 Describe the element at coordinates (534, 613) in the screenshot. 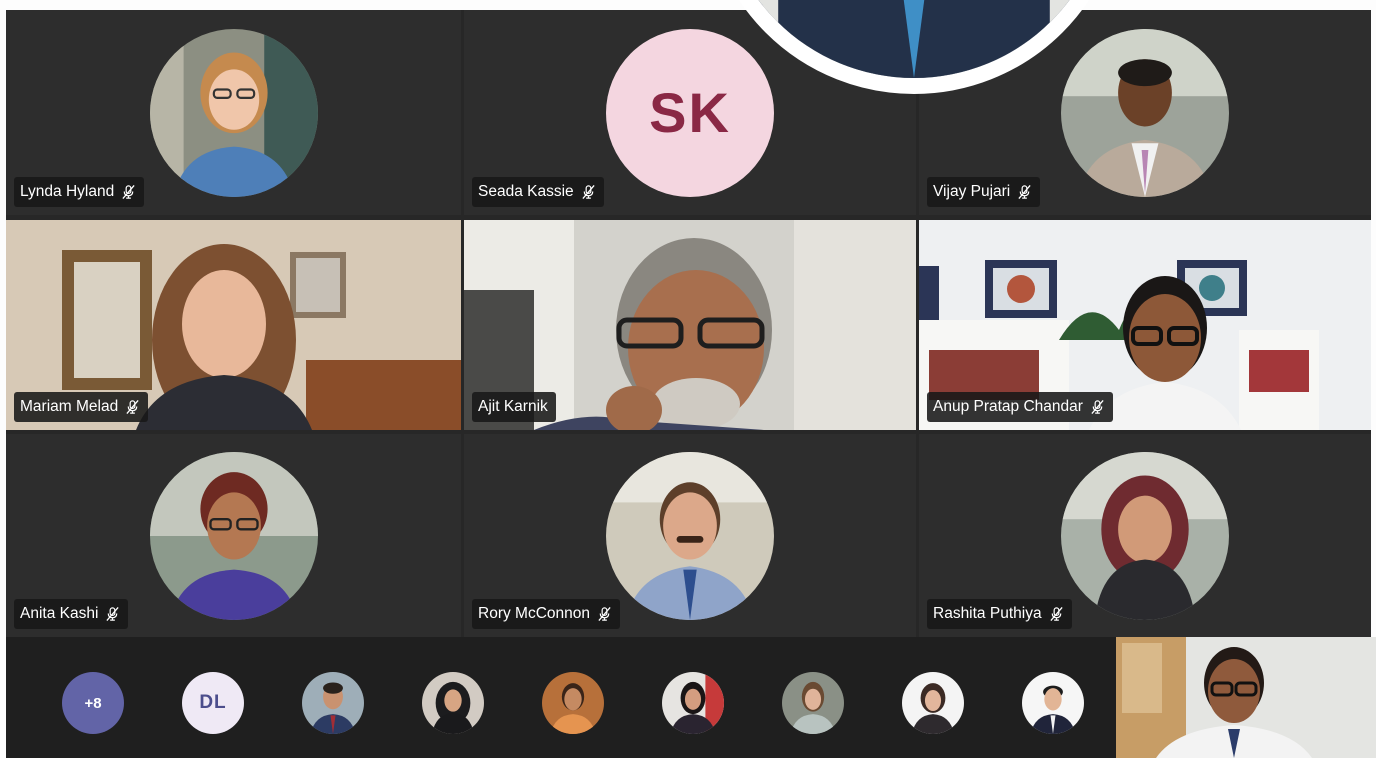

I see `participant-name: Rory McConnon` at that location.